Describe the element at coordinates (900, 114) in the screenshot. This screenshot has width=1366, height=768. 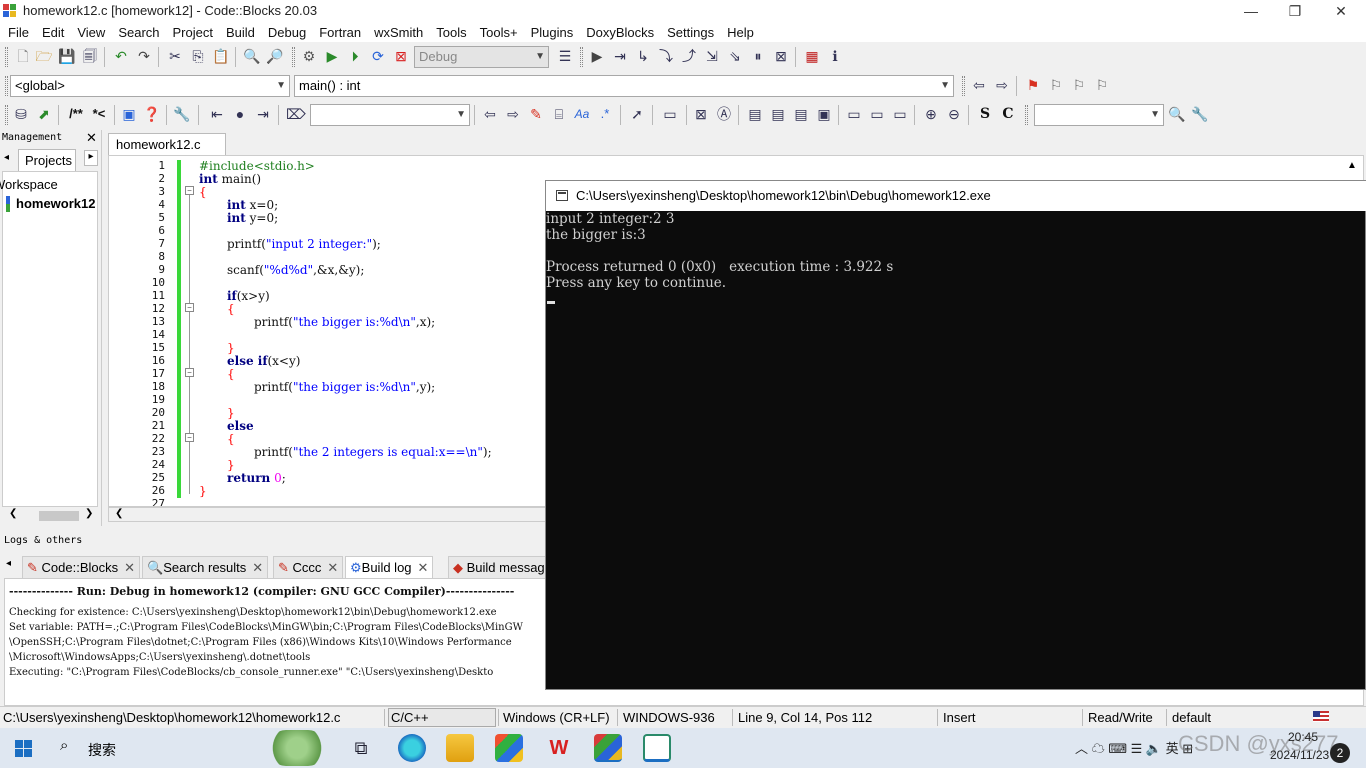
I see `box3-icon: ▭` at that location.